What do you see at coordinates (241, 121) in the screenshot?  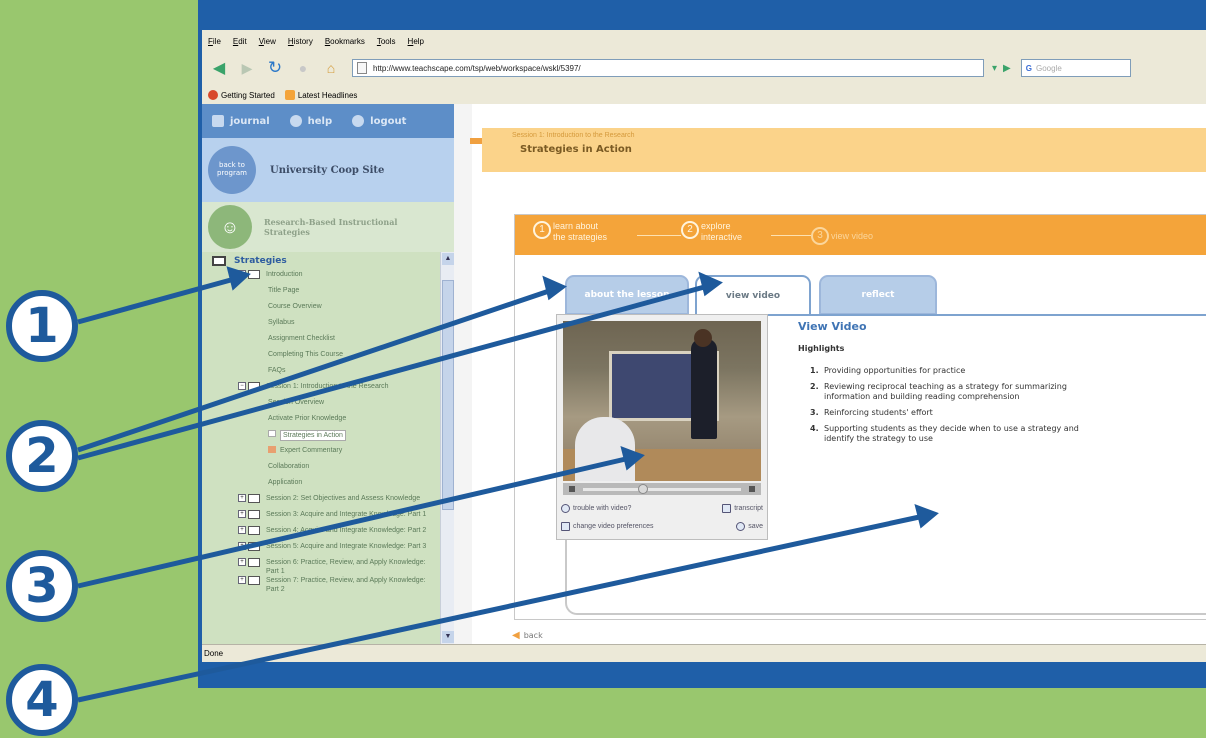 I see `journal-link: journal` at bounding box center [241, 121].